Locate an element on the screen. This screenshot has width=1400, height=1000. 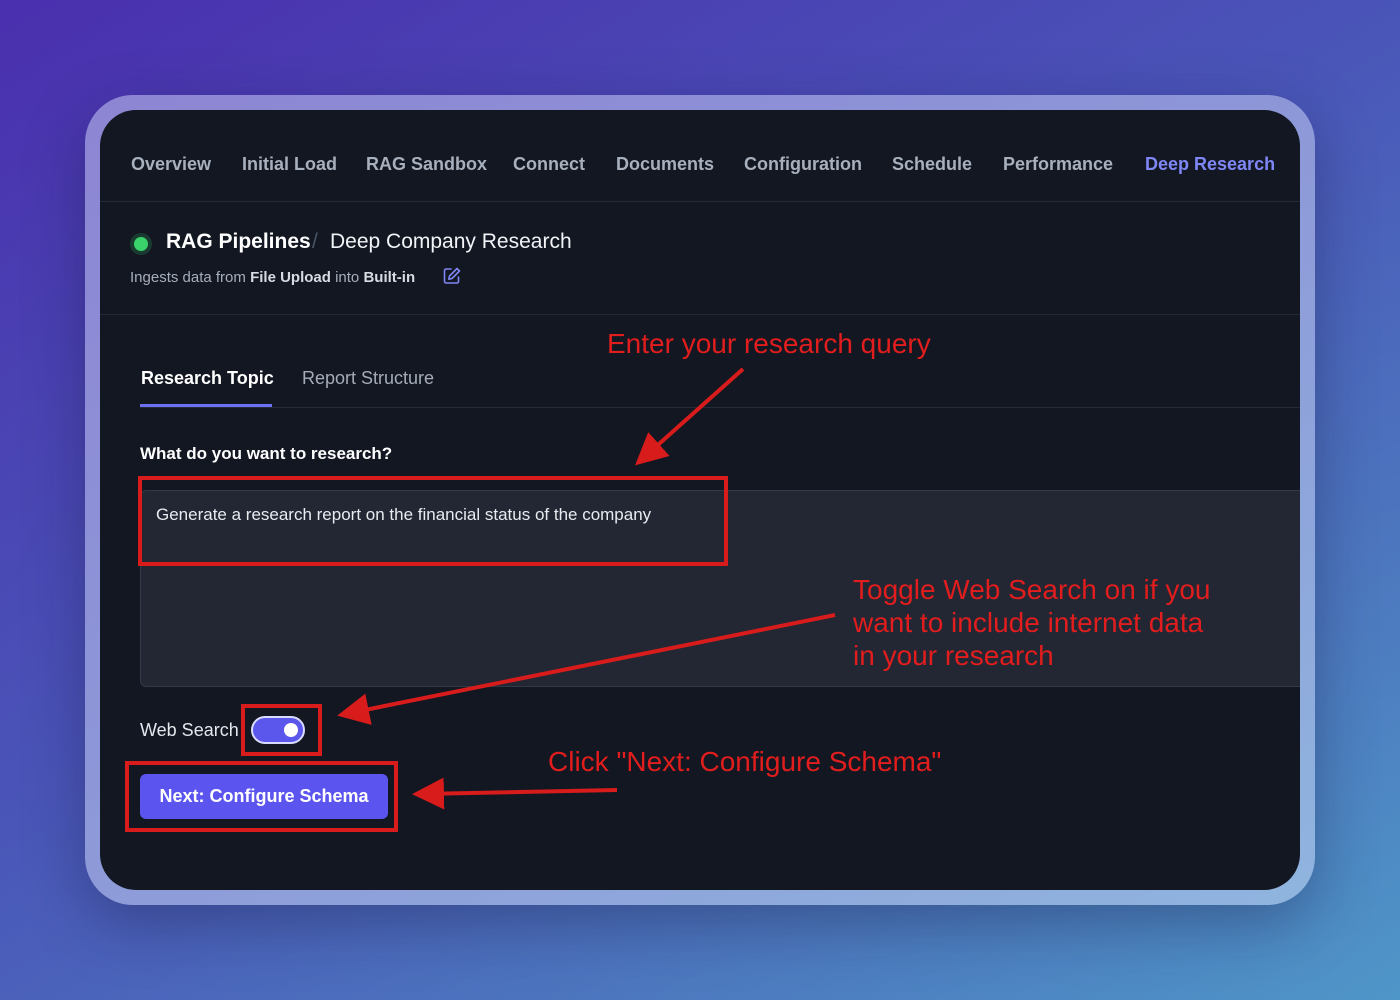
nav-performance: Performance is located at coordinates (1058, 164).